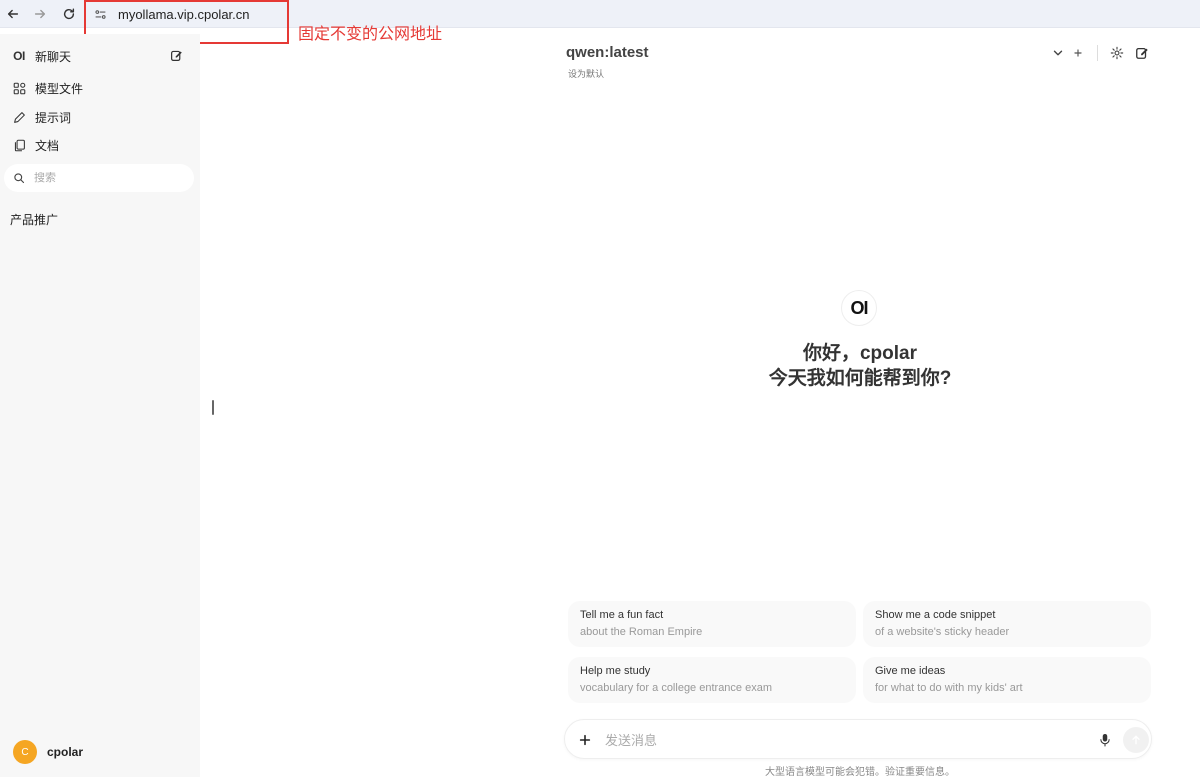 The height and width of the screenshot is (778, 1200). Describe the element at coordinates (1142, 53) in the screenshot. I see `new-chat-icon` at that location.